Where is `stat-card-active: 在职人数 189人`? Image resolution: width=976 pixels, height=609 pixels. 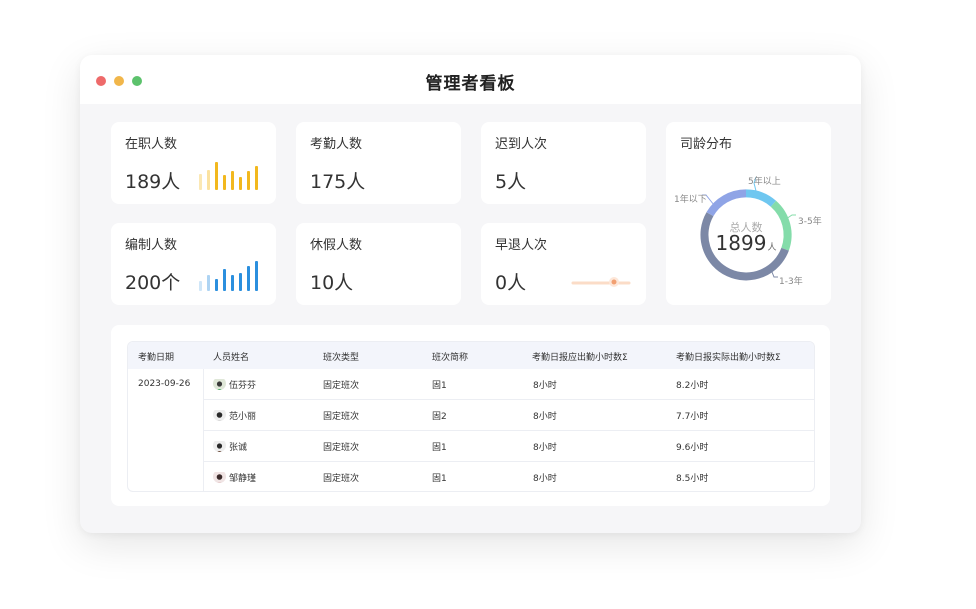
stat-card-active: 在职人数 189人 is located at coordinates (193, 163).